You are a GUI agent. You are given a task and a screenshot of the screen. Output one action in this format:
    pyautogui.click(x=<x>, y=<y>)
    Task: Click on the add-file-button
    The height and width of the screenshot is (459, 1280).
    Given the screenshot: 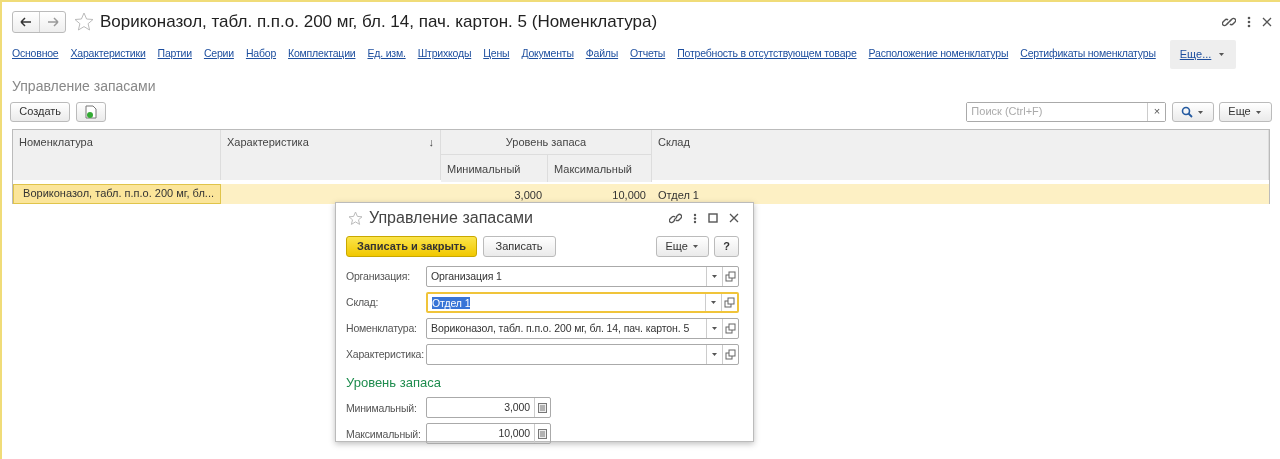 What is the action you would take?
    pyautogui.click(x=90, y=111)
    